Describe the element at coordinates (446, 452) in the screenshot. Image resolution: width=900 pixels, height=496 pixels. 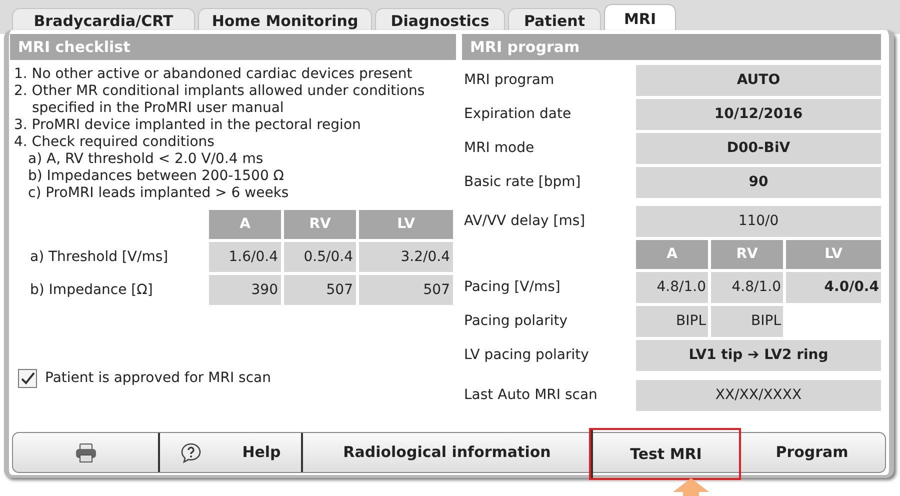
I see `toolbar-button: Radiological information` at that location.